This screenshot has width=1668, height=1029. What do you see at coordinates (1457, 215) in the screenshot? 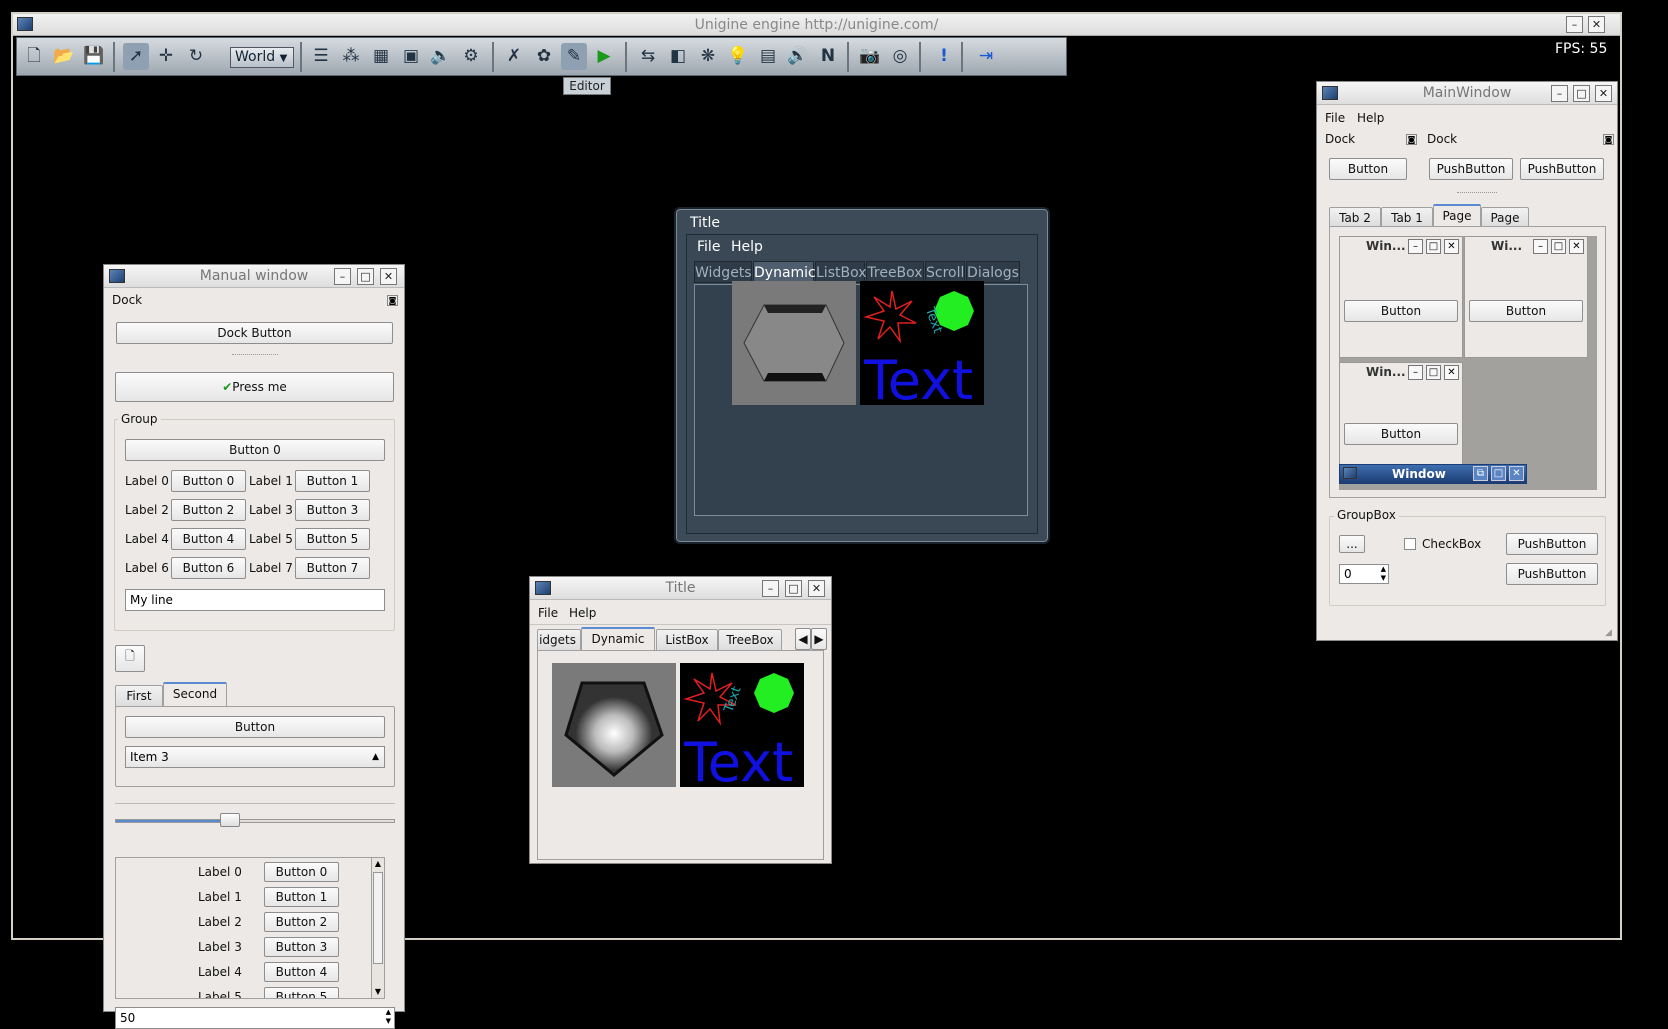
I see `tab-page-1: Page` at bounding box center [1457, 215].